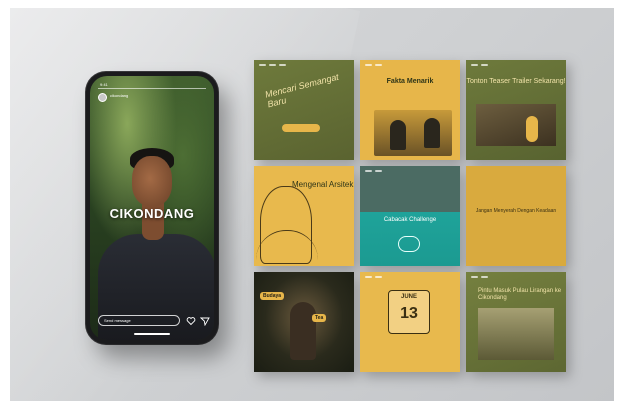 This screenshot has width=624, height=409. What do you see at coordinates (516, 216) in the screenshot?
I see `post-jangan-menyerah: Jangan Menyerah Dengan Keadaan` at bounding box center [516, 216].